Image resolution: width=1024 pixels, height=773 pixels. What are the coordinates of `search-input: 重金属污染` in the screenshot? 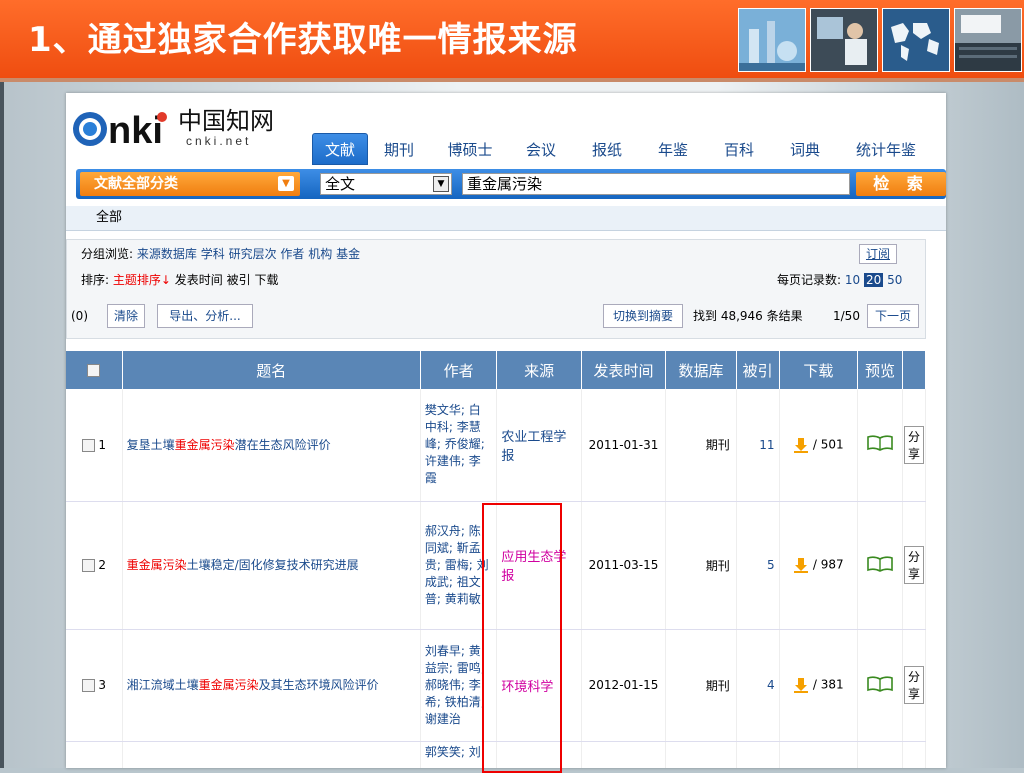 It's located at (656, 184).